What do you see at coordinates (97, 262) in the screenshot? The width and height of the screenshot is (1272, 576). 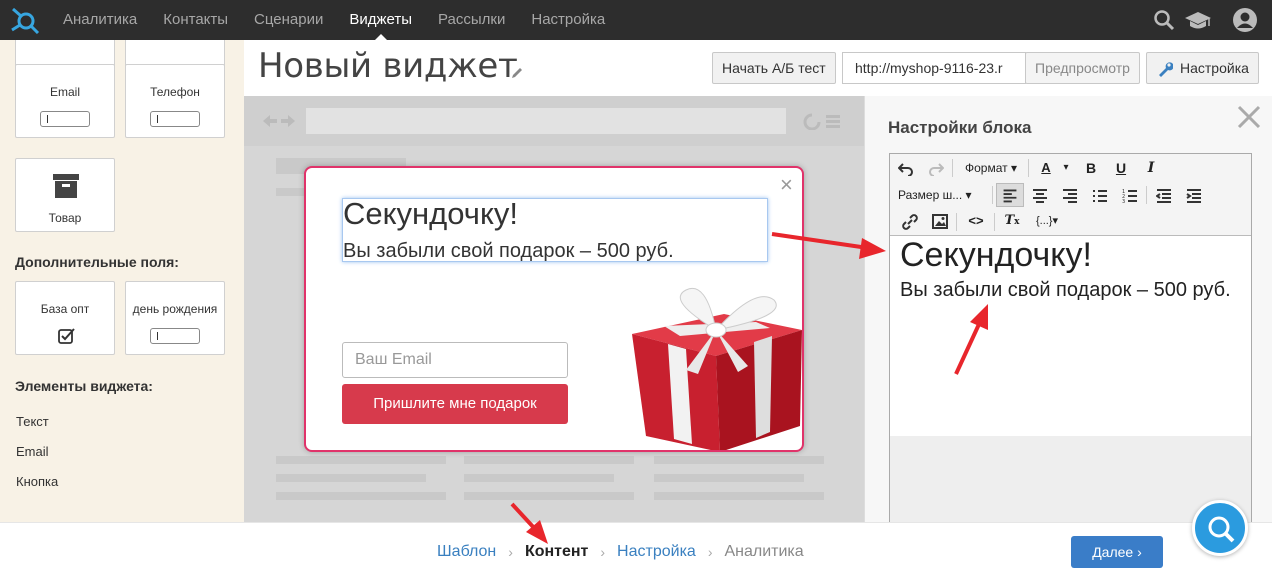 I see `extra-fields-heading: Дополнительные поля:` at bounding box center [97, 262].